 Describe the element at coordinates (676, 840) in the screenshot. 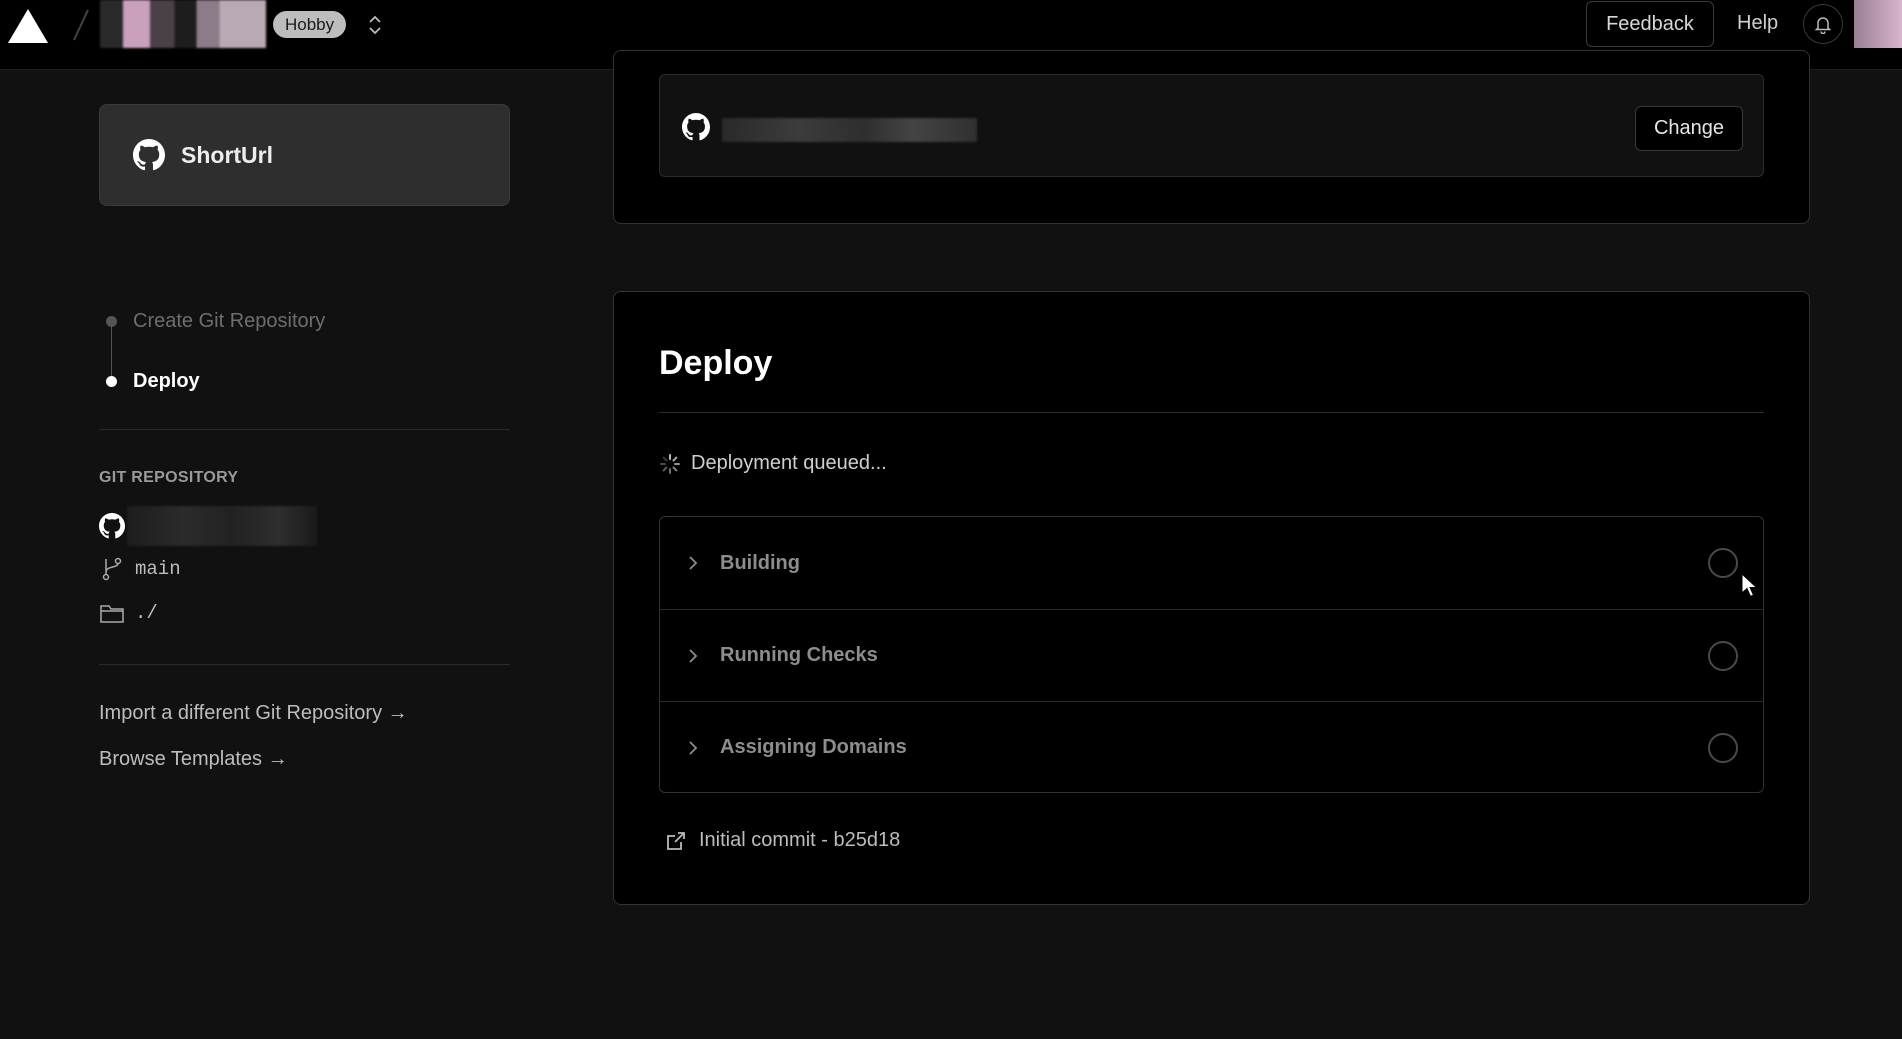

I see `external-link-icon` at that location.